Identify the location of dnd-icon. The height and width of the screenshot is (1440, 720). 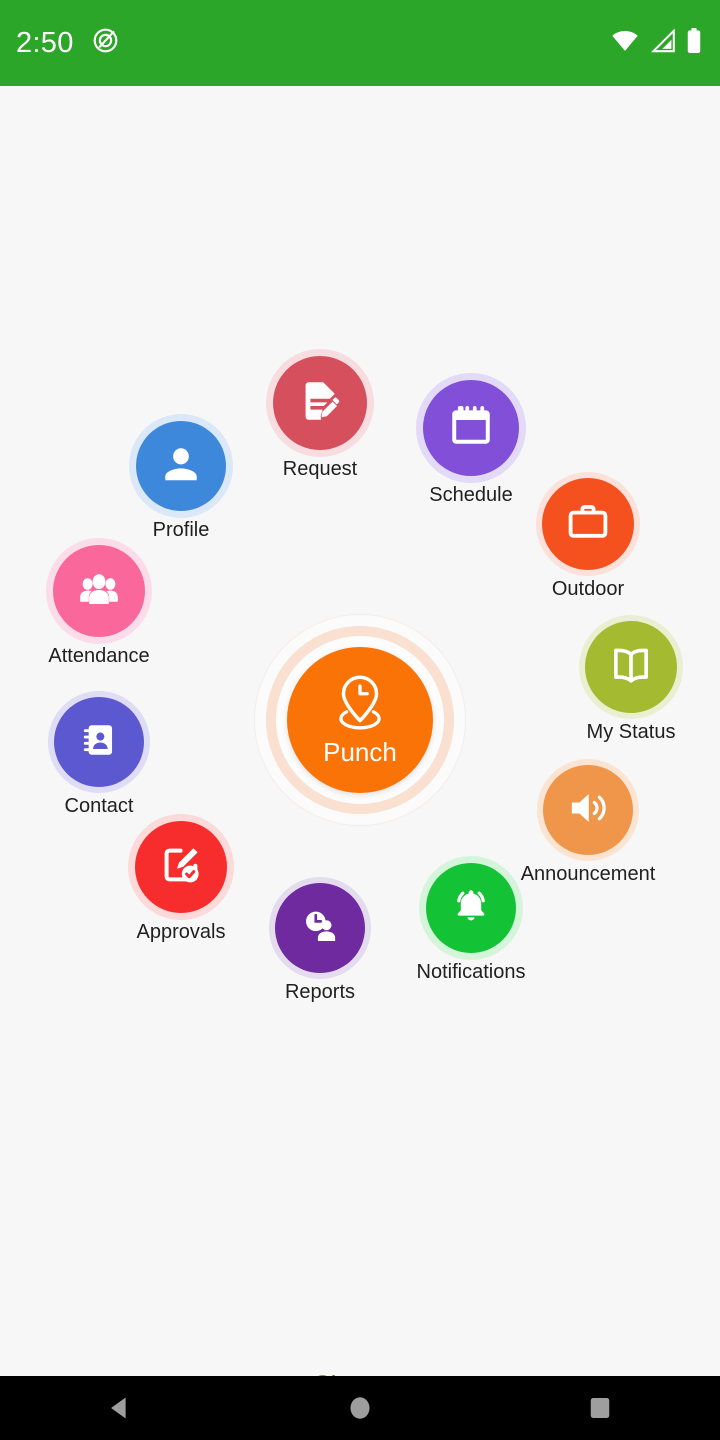
(105, 43).